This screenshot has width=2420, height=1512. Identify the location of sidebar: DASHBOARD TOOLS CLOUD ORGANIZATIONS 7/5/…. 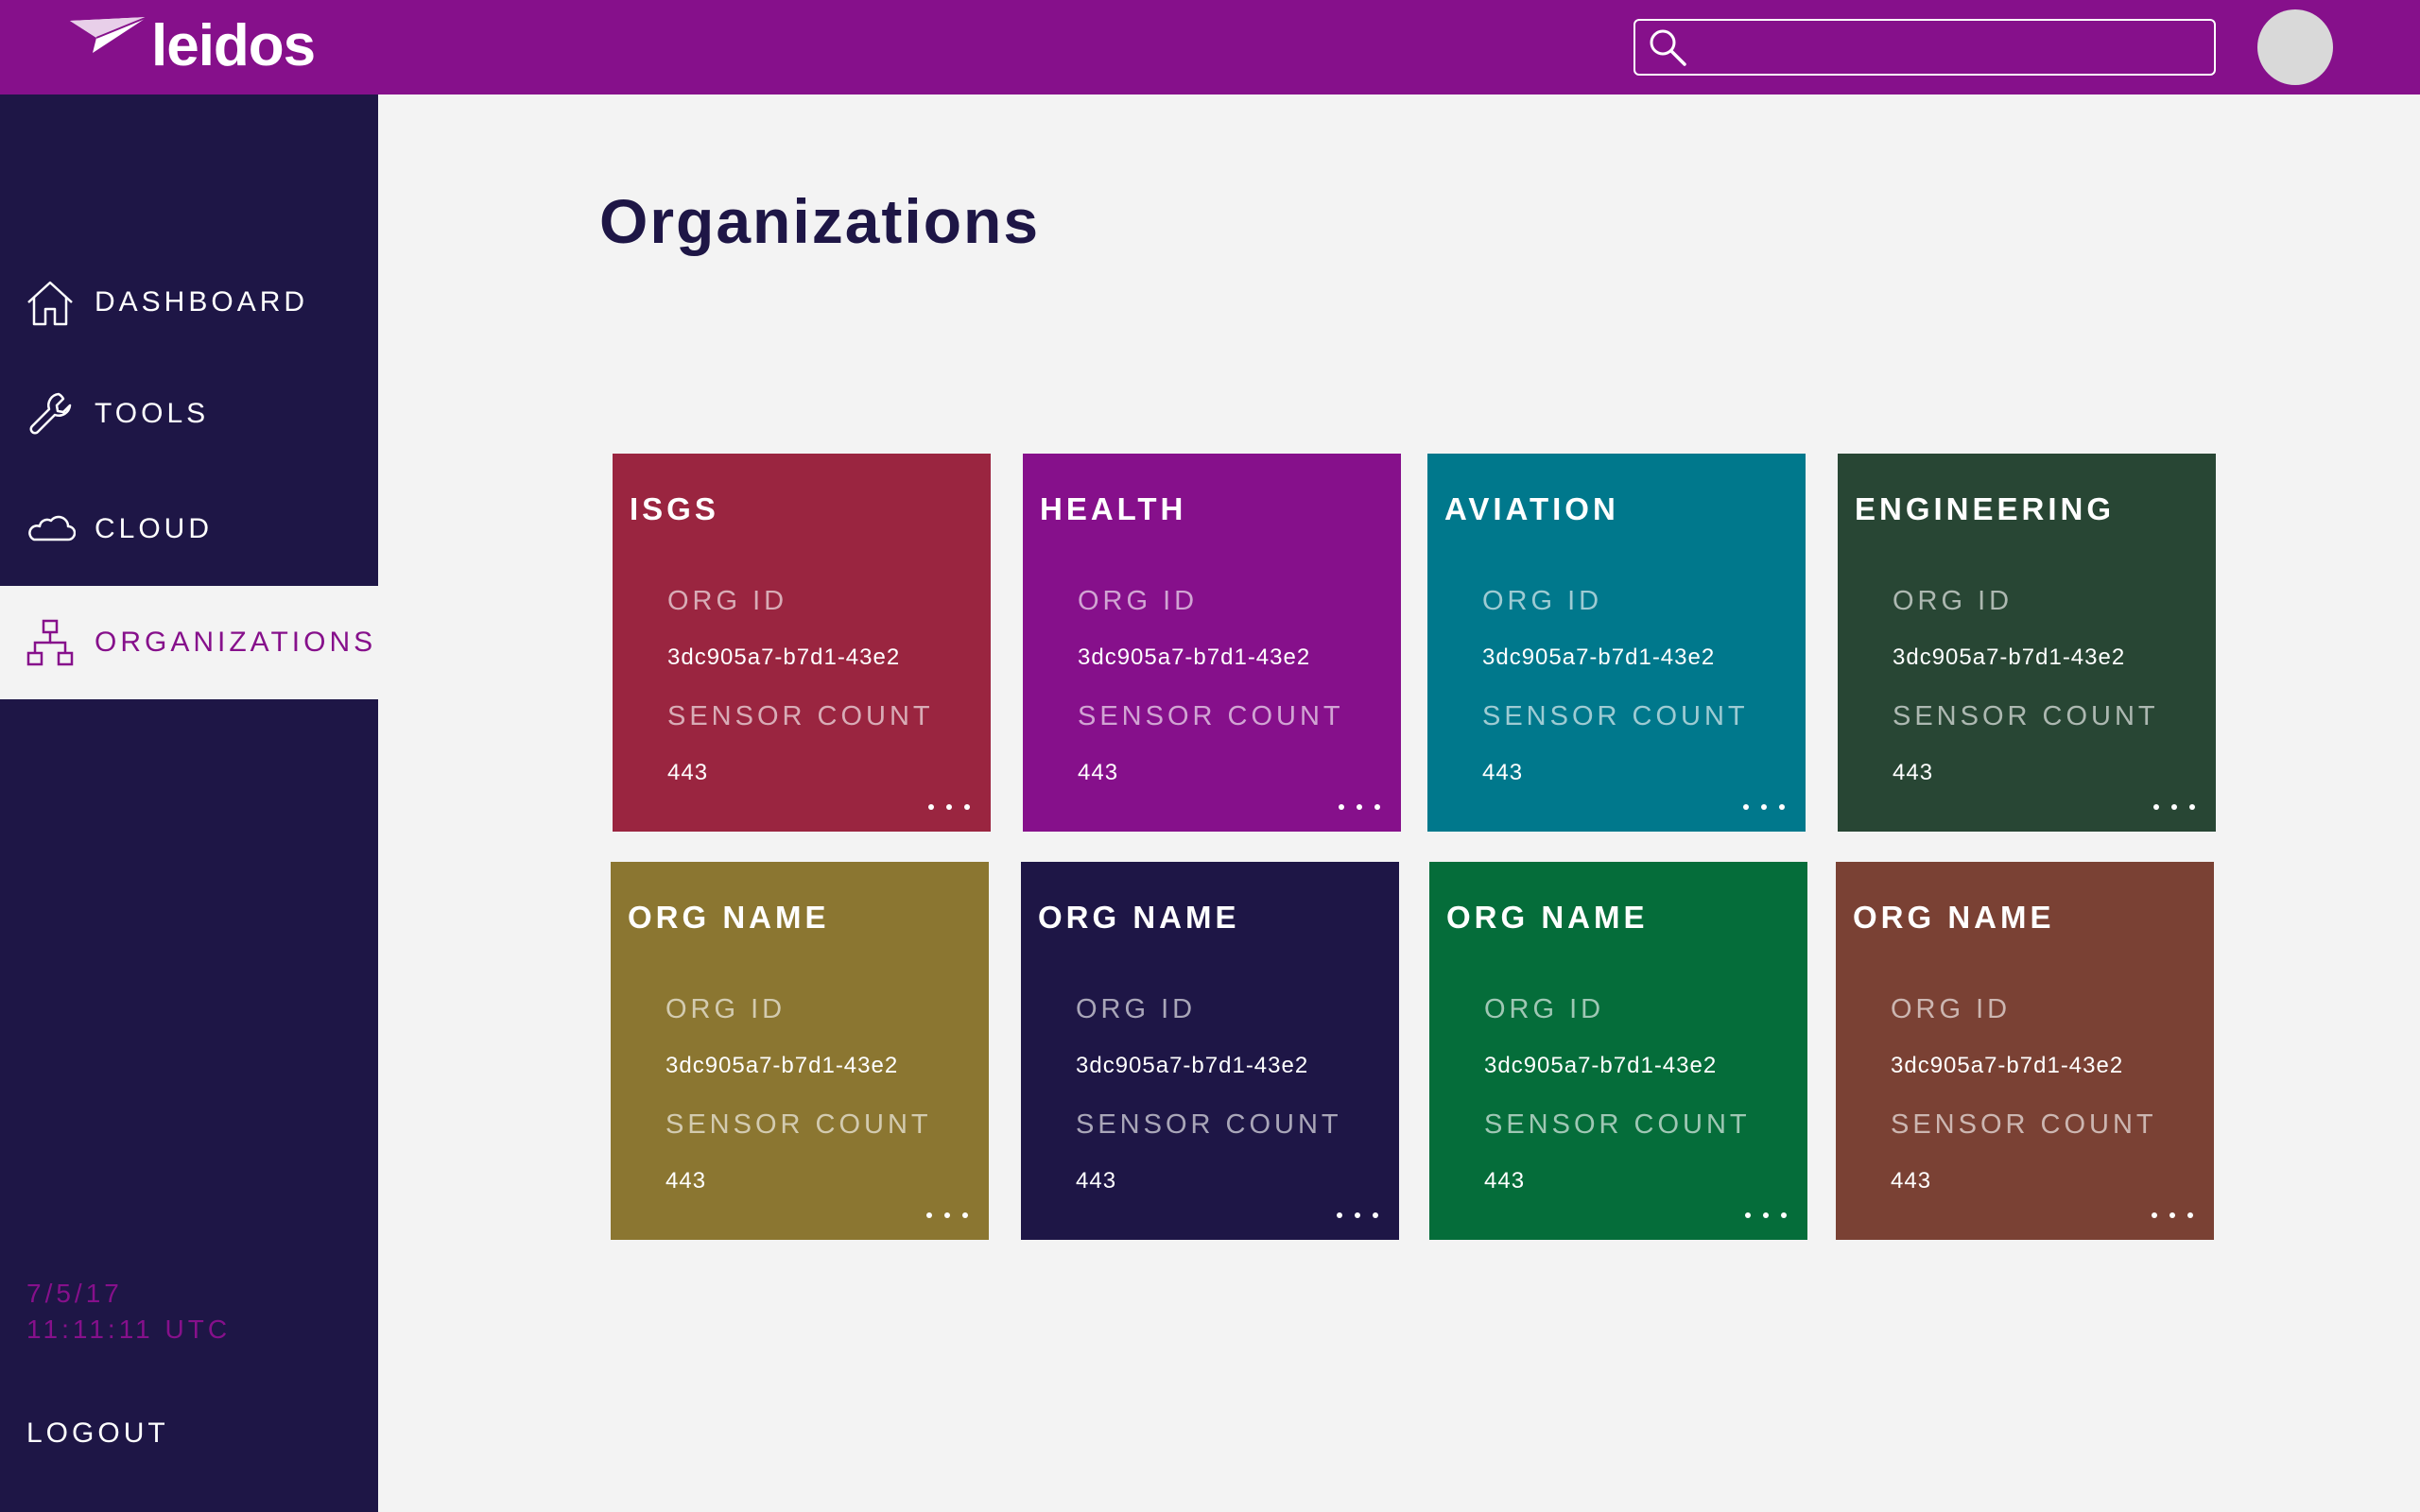
(189, 803).